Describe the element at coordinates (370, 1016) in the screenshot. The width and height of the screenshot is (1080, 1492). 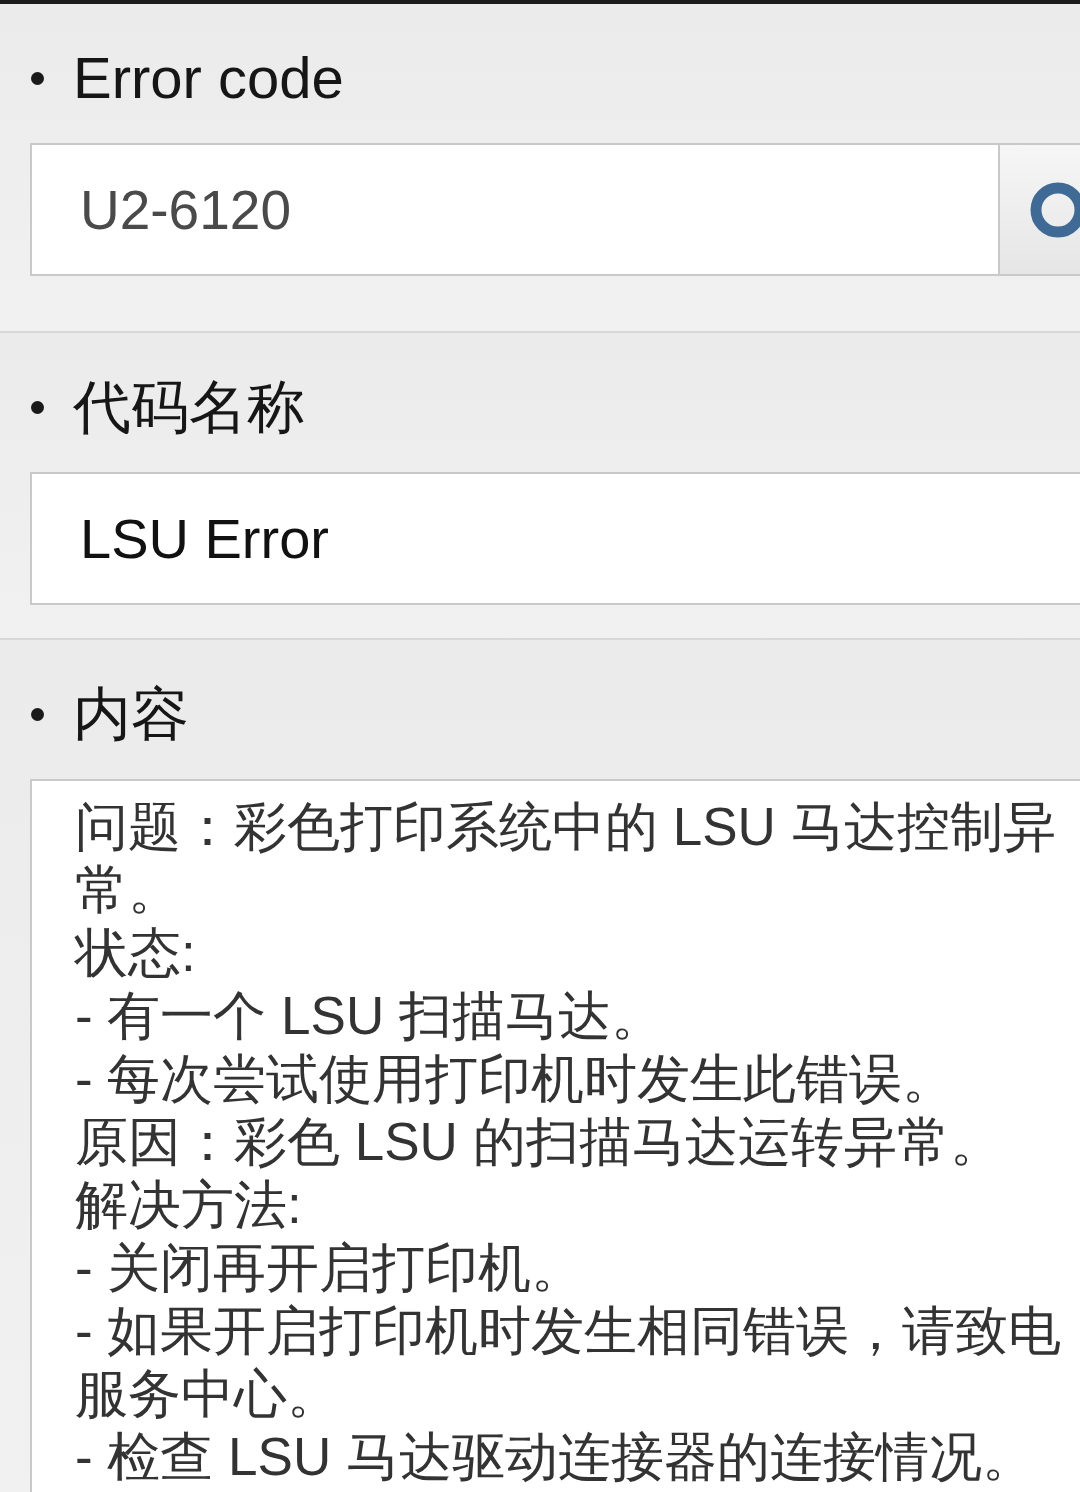
I see `text-line: - 有一个 LSU 扫描马达。` at that location.